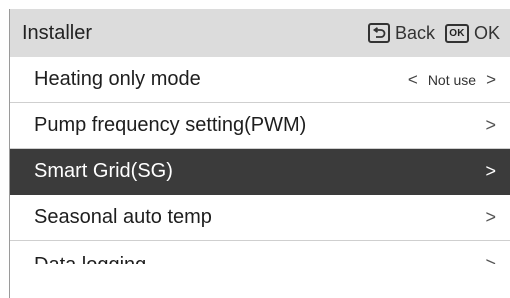 The width and height of the screenshot is (510, 298). Describe the element at coordinates (57, 32) in the screenshot. I see `page-title: Installer` at that location.